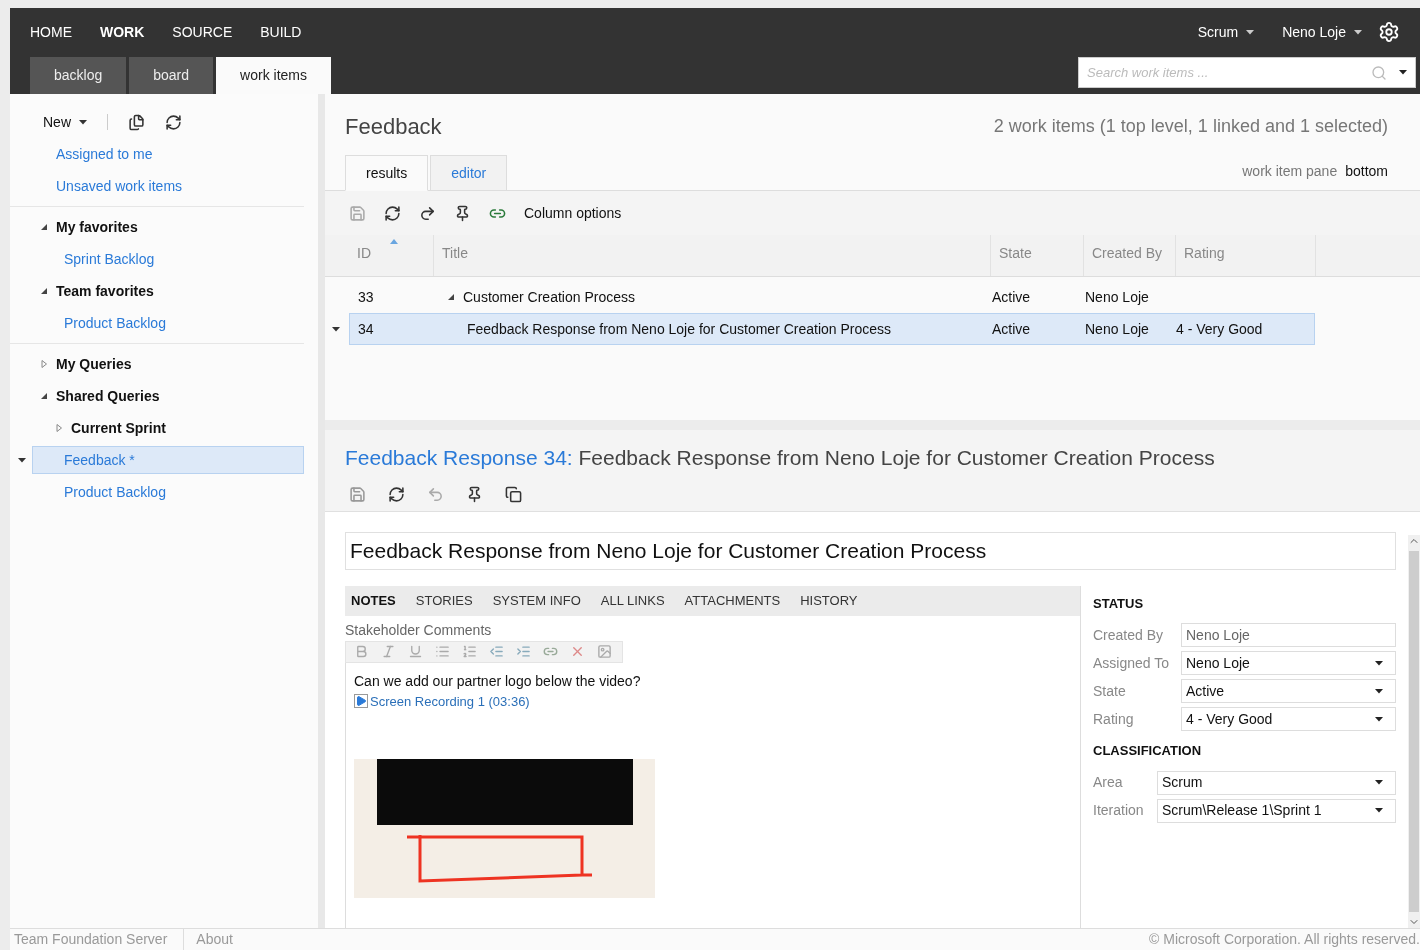 The width and height of the screenshot is (1420, 950). Describe the element at coordinates (108, 396) in the screenshot. I see `folder-label: Shared Queries` at that location.